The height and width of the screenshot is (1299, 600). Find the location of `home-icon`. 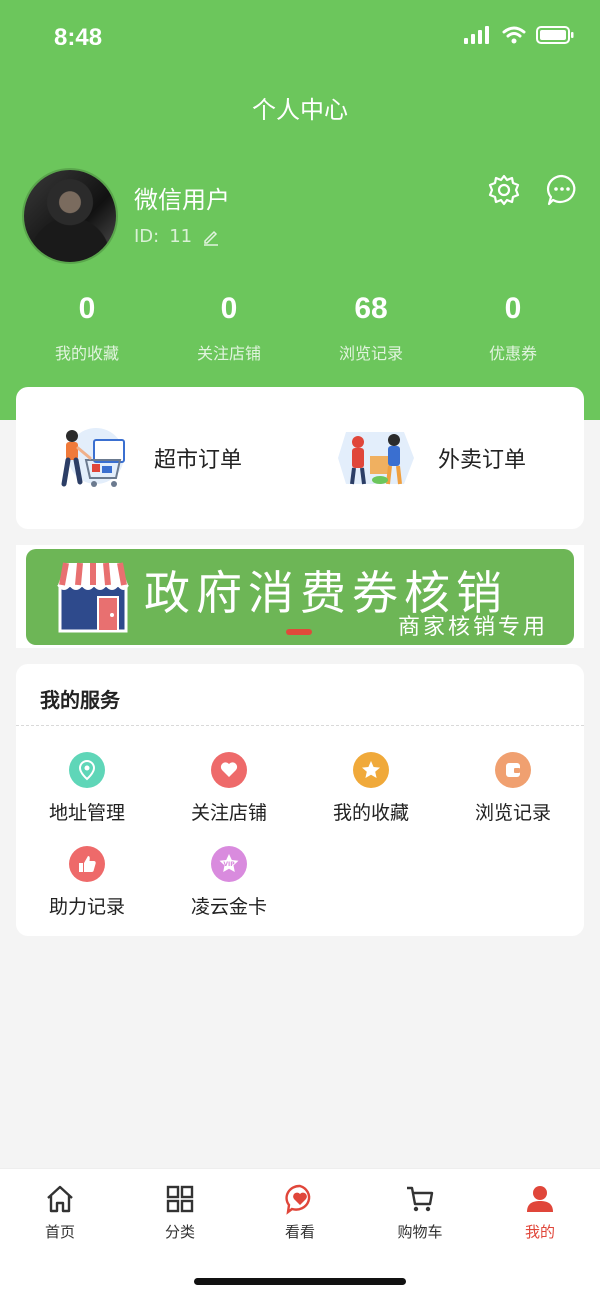

home-icon is located at coordinates (60, 1199).